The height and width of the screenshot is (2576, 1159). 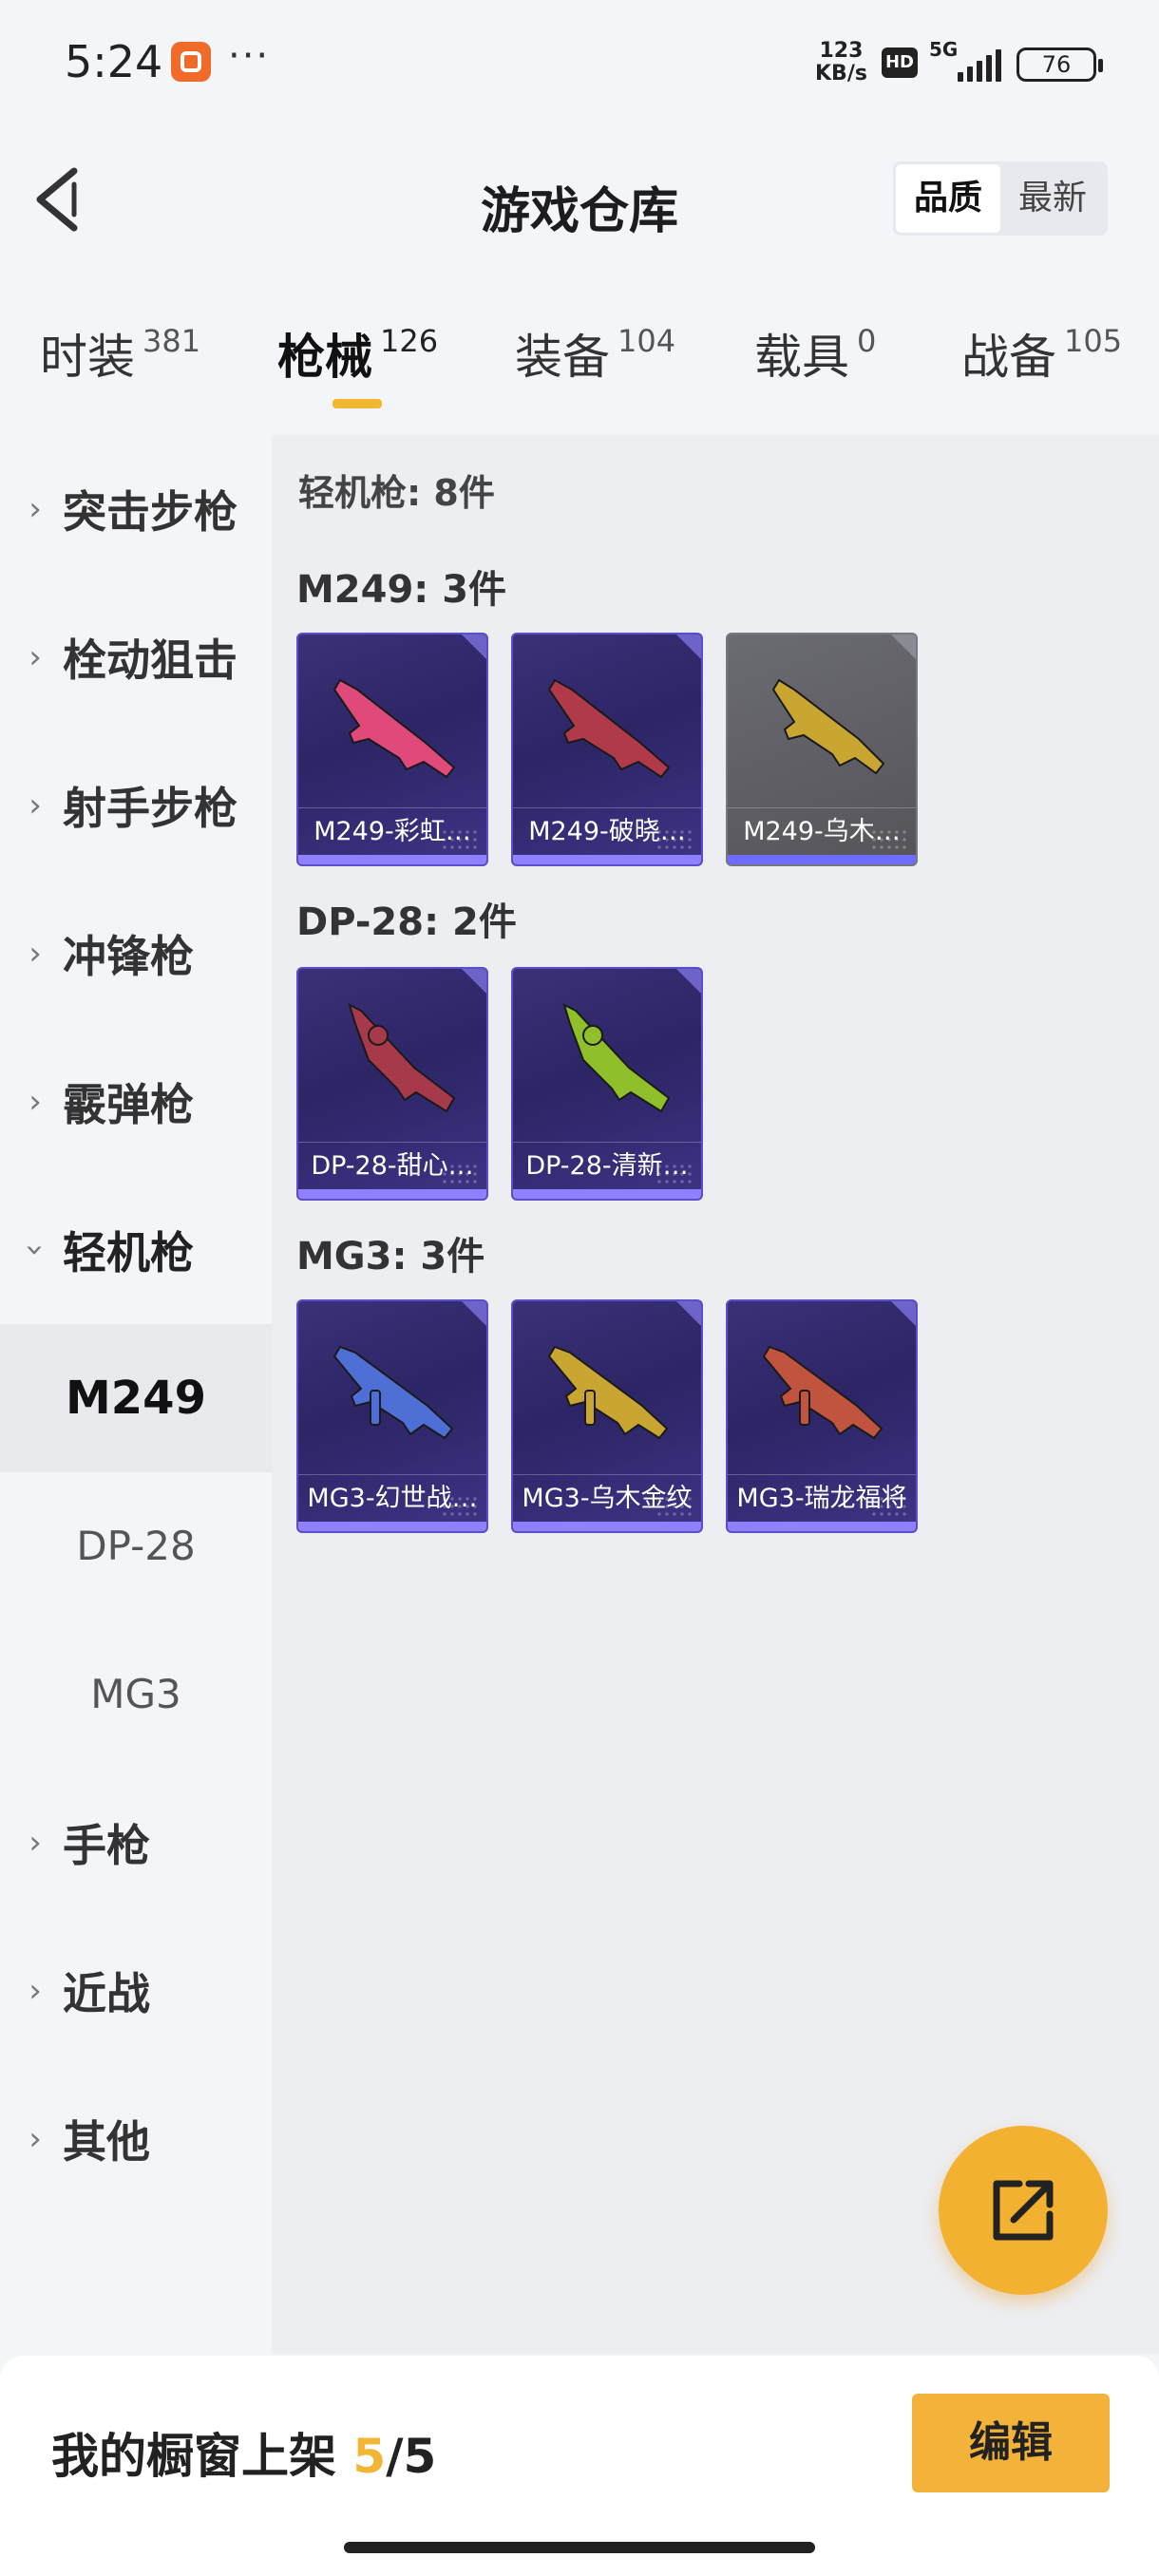 I want to click on network-speed: 123 KB/s, so click(x=841, y=62).